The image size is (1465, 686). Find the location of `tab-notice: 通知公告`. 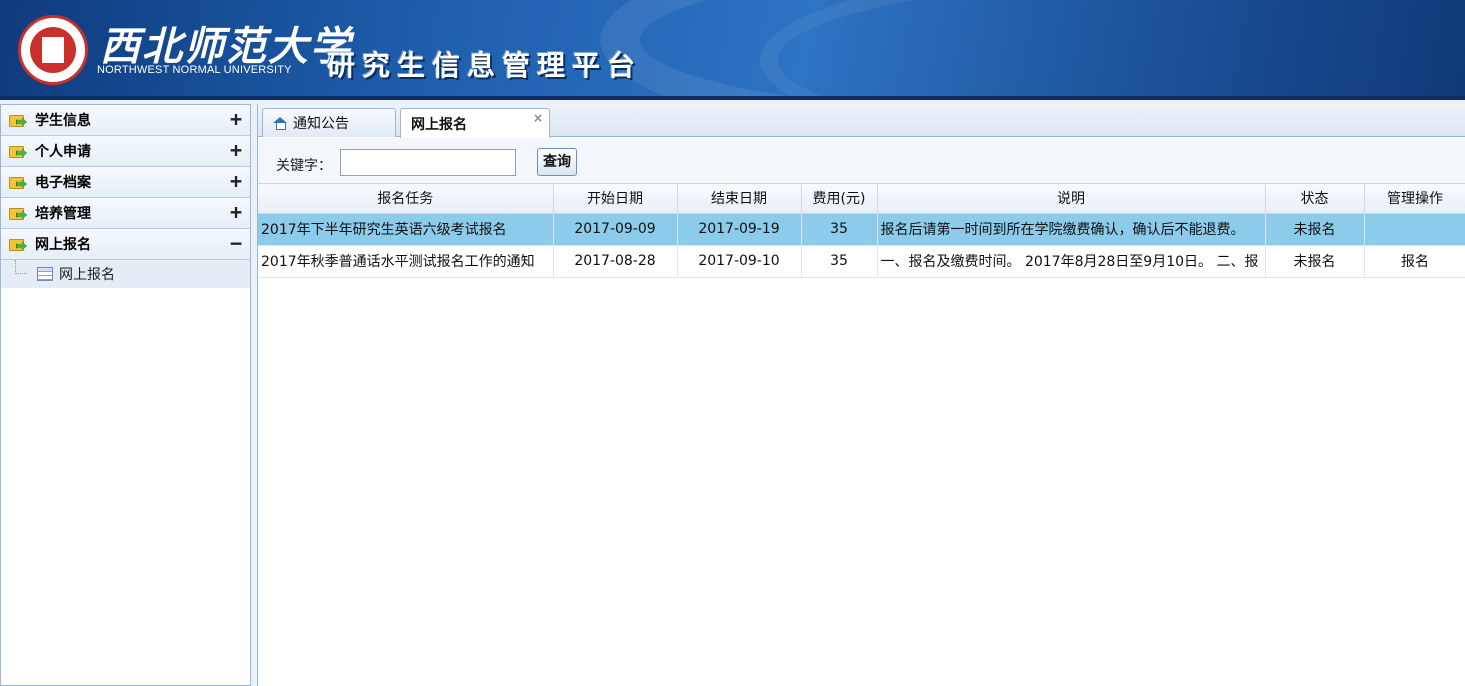

tab-notice: 通知公告 is located at coordinates (329, 122).